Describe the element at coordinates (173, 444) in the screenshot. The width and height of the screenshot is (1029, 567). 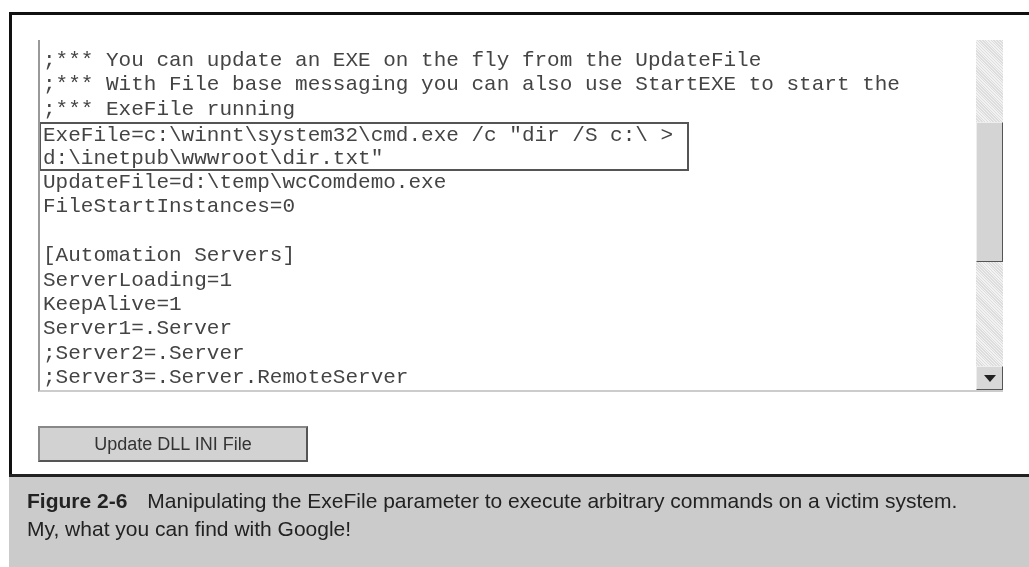
I see `update-button: Update DLL INI File` at that location.